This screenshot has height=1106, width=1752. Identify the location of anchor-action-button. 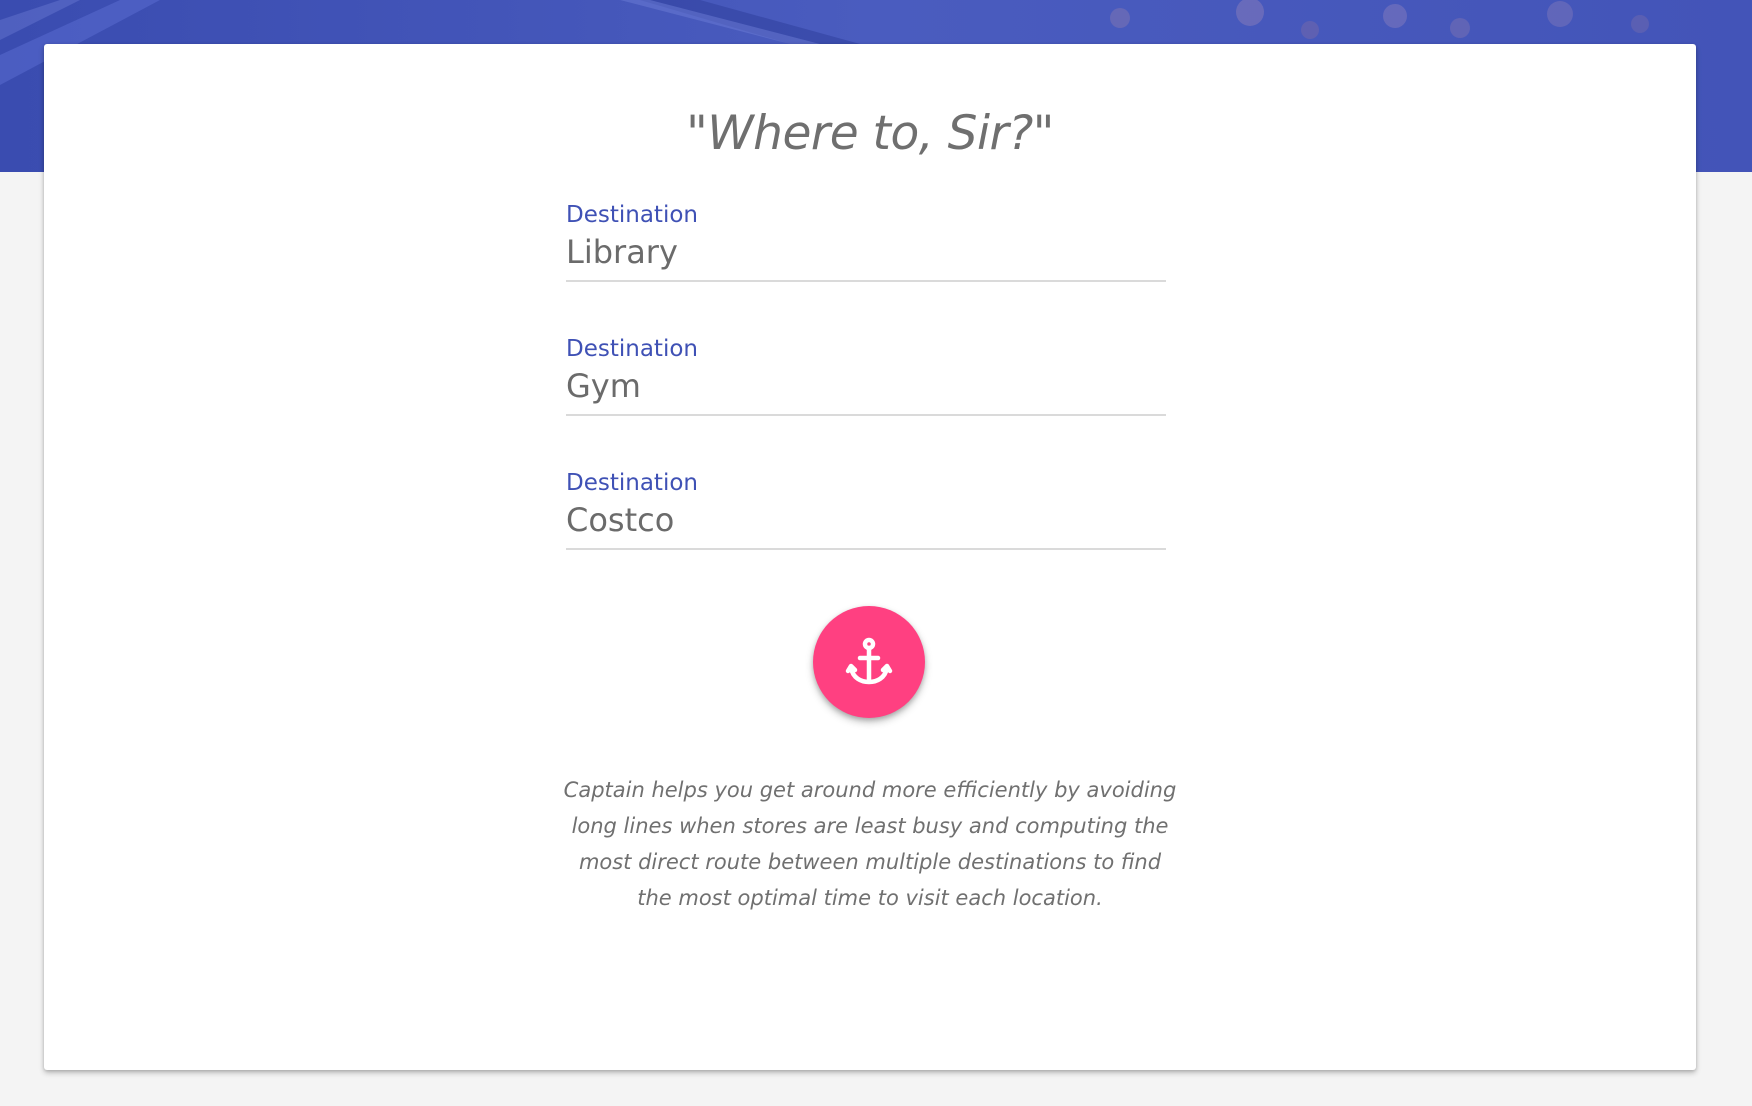
(869, 662).